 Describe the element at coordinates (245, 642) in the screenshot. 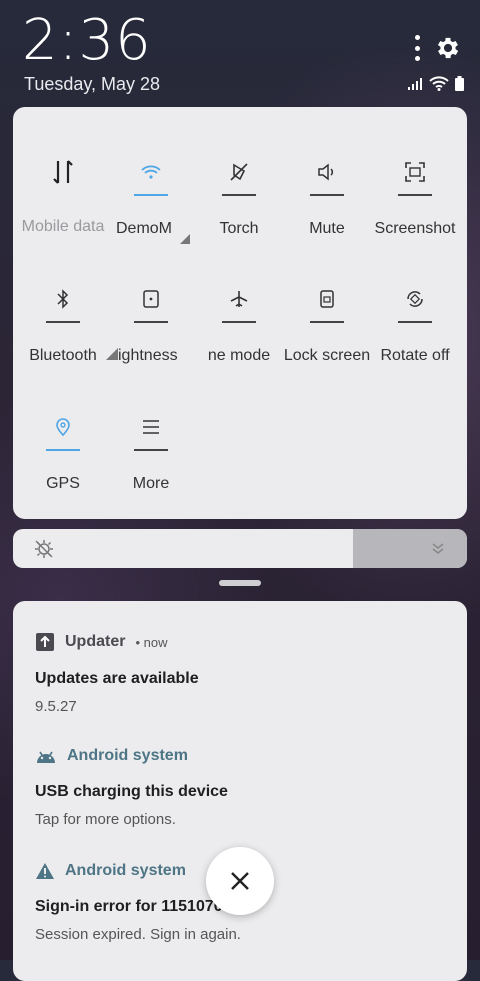

I see `notification-header: Updater • now` at that location.